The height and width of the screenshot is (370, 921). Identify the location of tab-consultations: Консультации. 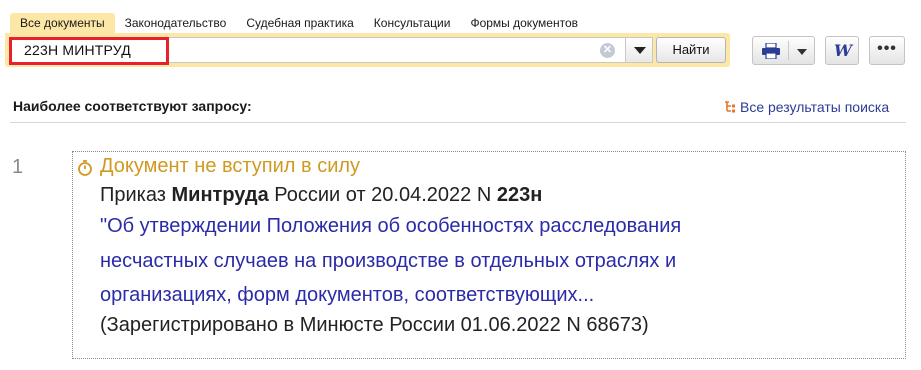
(412, 23).